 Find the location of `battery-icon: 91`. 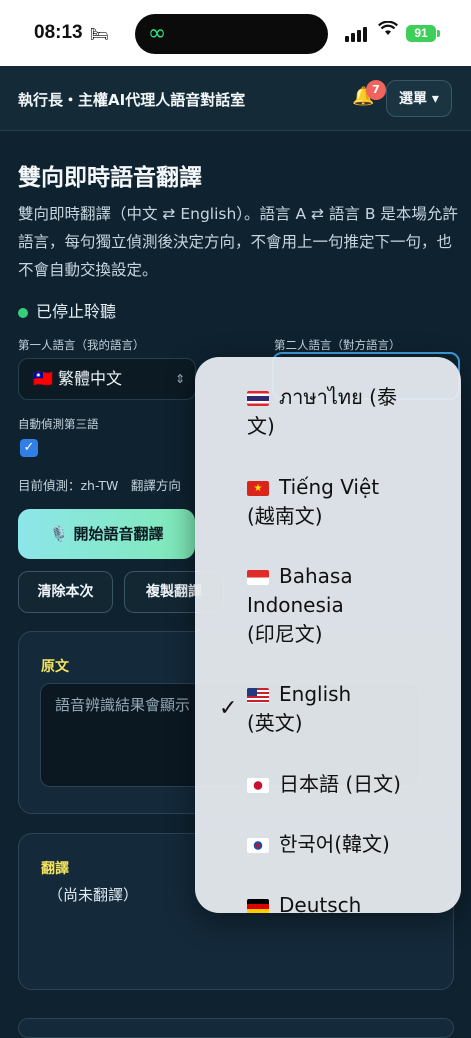

battery-icon: 91 is located at coordinates (423, 33).